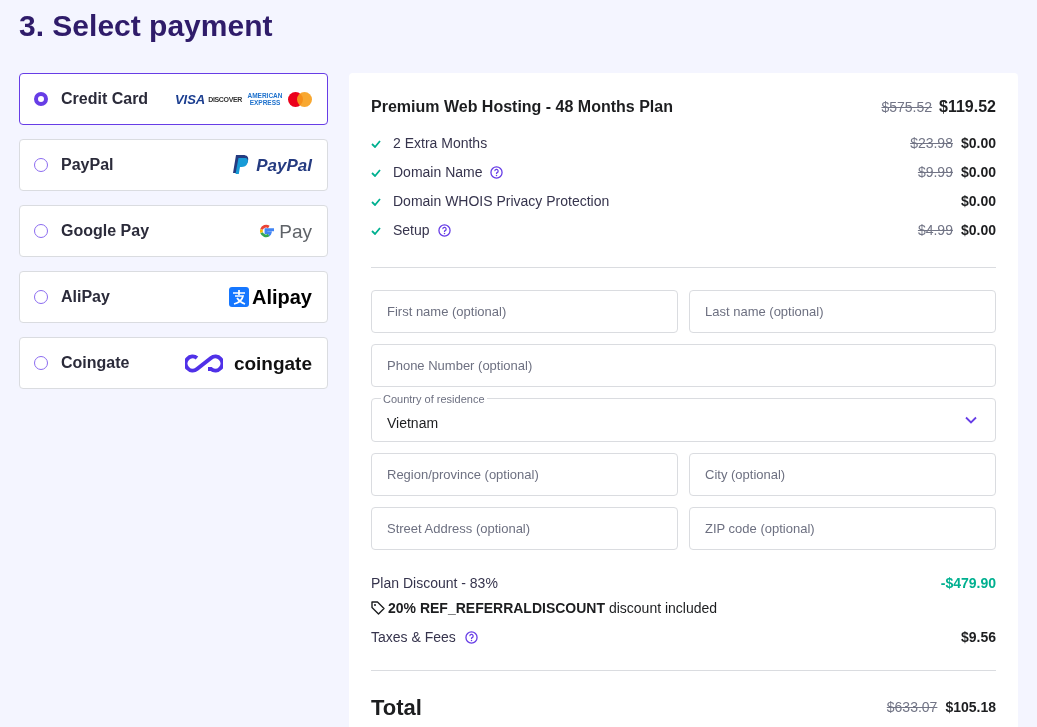  What do you see at coordinates (190, 99) in the screenshot?
I see `visa-logo: VISA` at bounding box center [190, 99].